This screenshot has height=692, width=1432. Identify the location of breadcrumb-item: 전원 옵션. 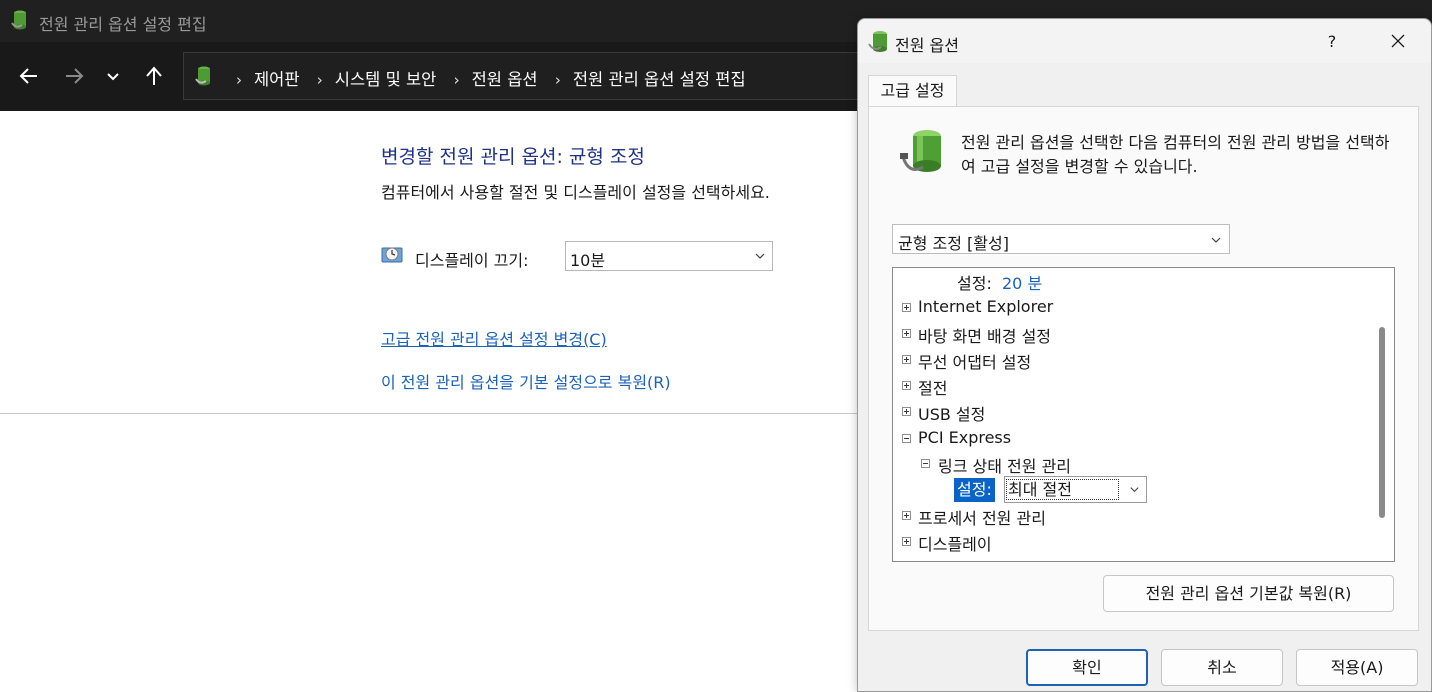
(505, 79).